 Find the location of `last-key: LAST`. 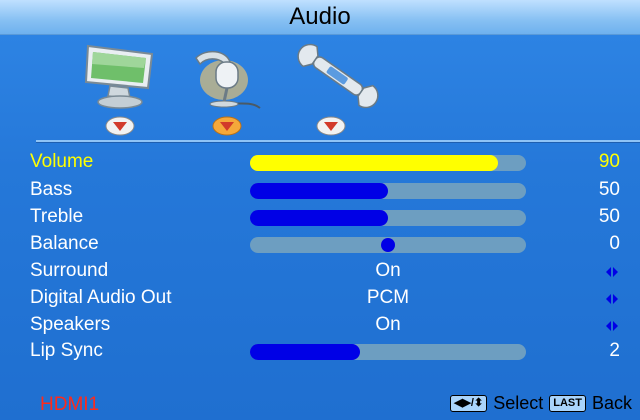

last-key: LAST is located at coordinates (567, 403).